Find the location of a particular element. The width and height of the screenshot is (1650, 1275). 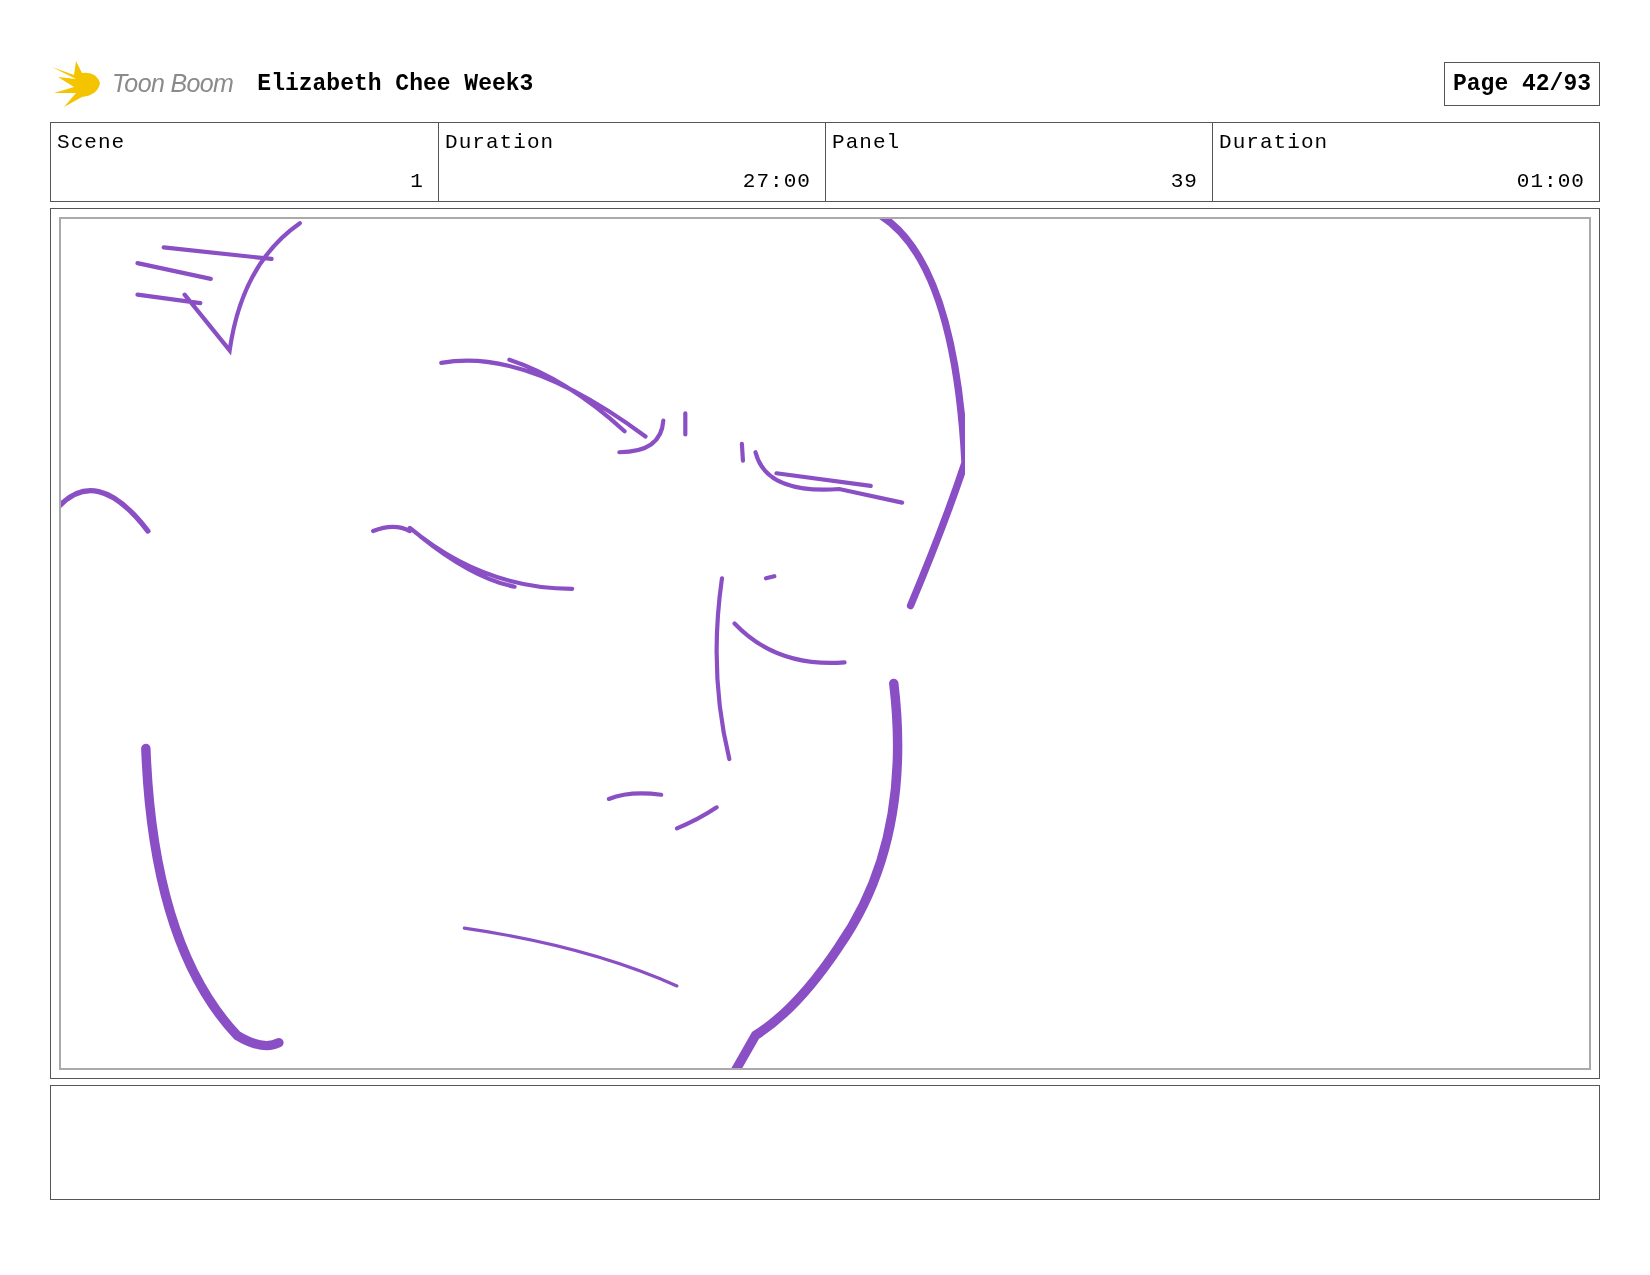

page-number: Page 42/93 is located at coordinates (1521, 84).